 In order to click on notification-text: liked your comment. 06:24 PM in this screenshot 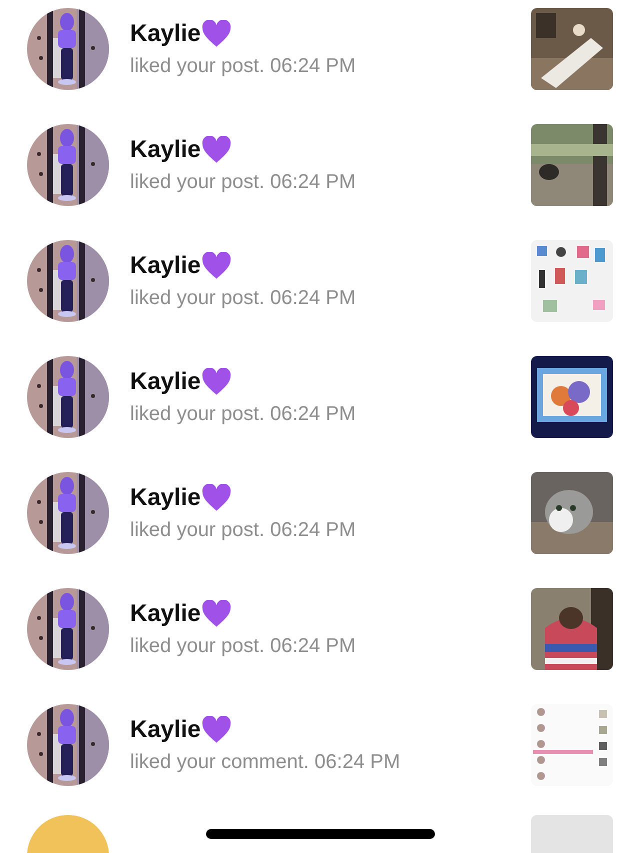, I will do `click(266, 762)`.